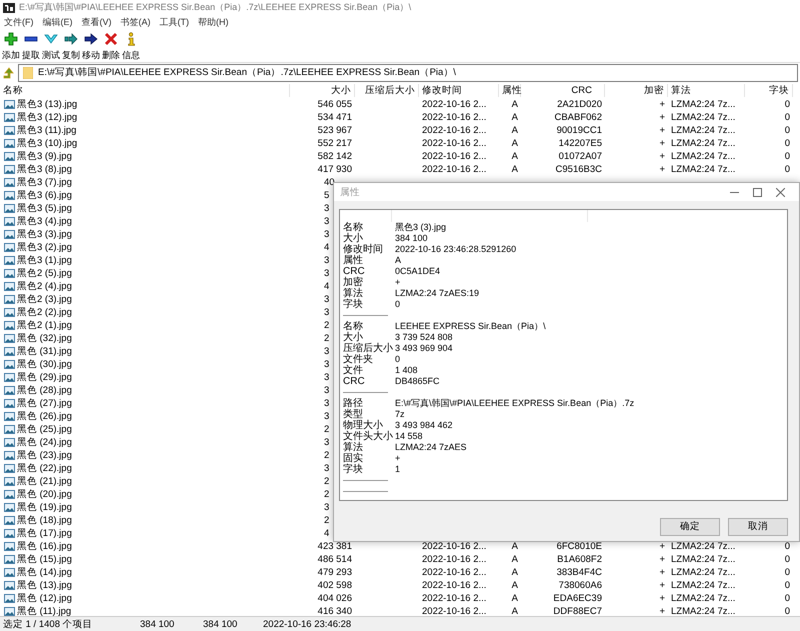  Describe the element at coordinates (580, 585) in the screenshot. I see `table-cell-text: 738060A6` at that location.